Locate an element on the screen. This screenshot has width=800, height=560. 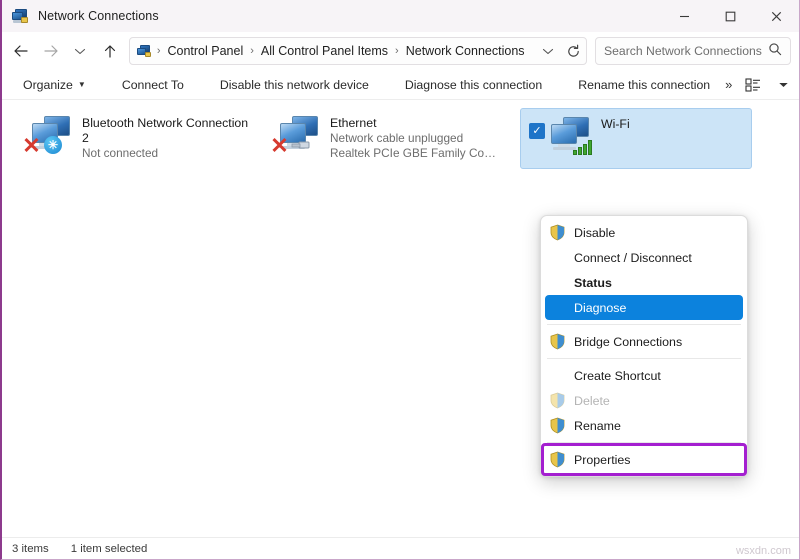
toolbar-overflow-button: » is located at coordinates (728, 84).